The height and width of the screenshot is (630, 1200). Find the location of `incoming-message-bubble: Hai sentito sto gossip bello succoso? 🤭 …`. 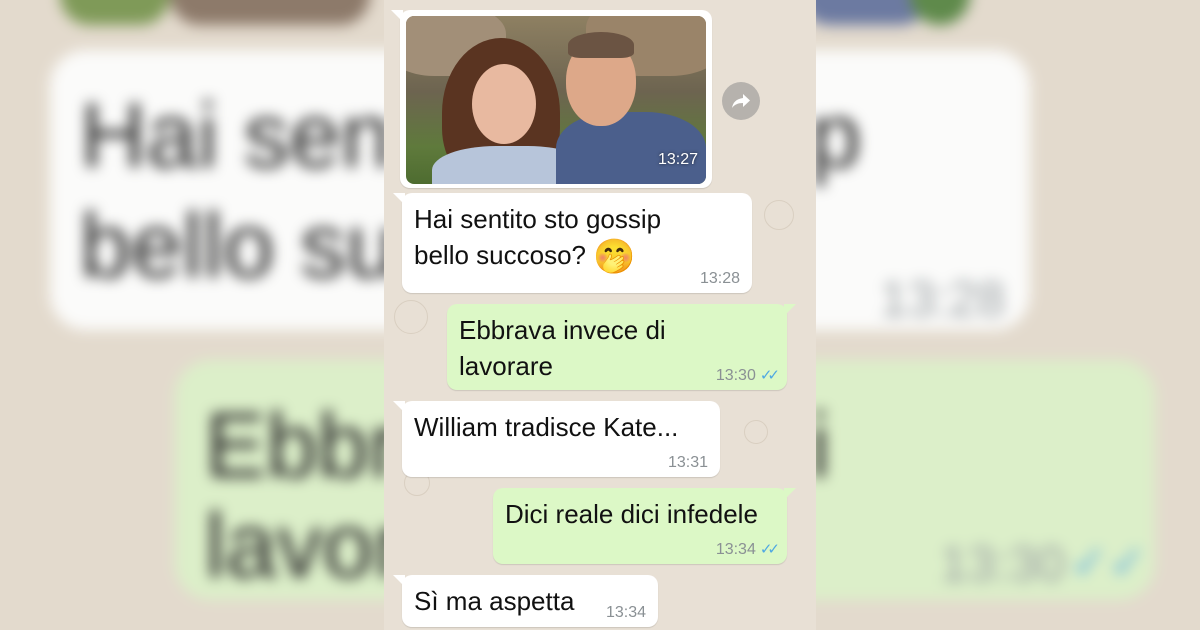

incoming-message-bubble: Hai sentito sto gossip bello succoso? 🤭 … is located at coordinates (572, 243).